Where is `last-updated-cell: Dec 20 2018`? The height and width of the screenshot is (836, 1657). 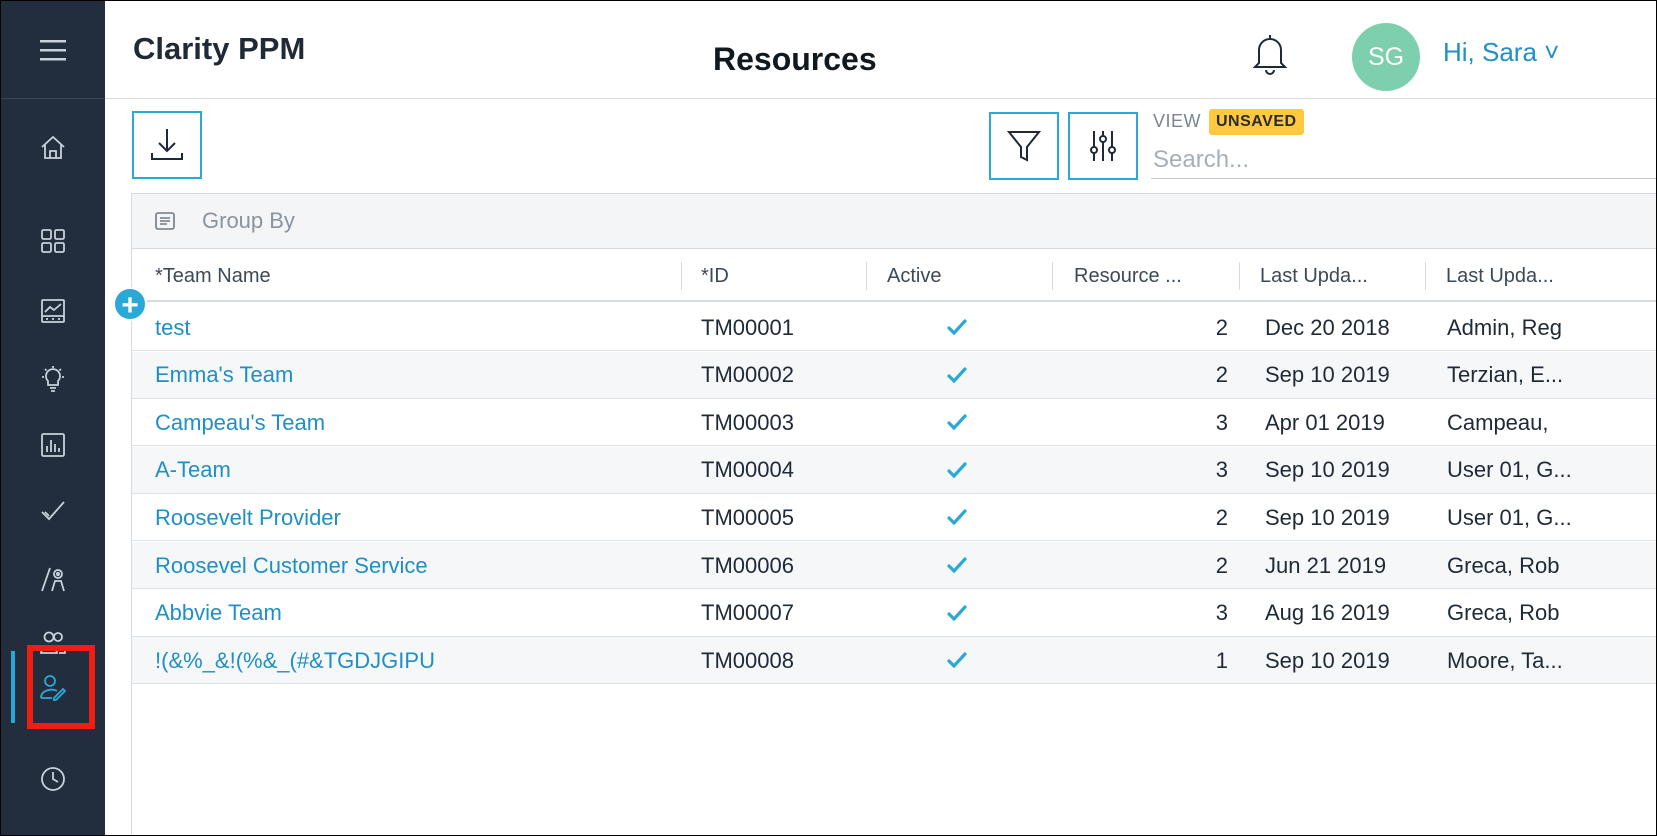
last-updated-cell: Dec 20 2018 is located at coordinates (1327, 327).